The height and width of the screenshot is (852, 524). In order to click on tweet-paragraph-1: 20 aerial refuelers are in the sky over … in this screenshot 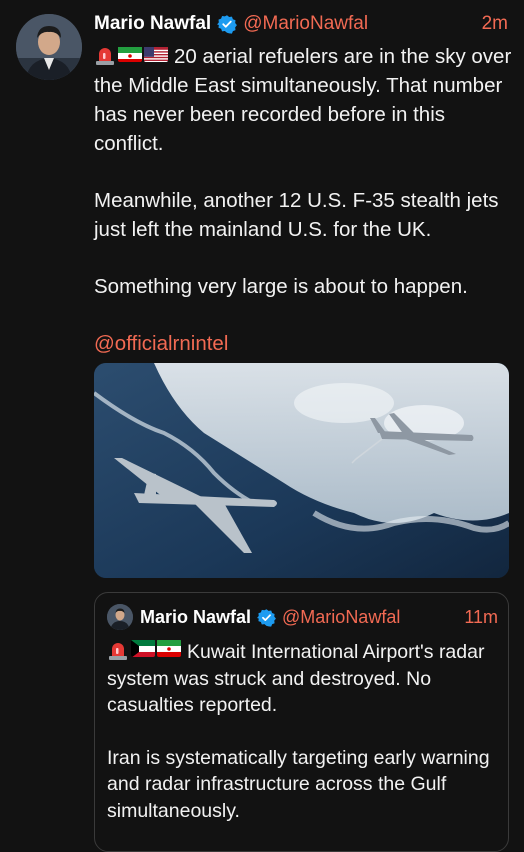, I will do `click(303, 100)`.